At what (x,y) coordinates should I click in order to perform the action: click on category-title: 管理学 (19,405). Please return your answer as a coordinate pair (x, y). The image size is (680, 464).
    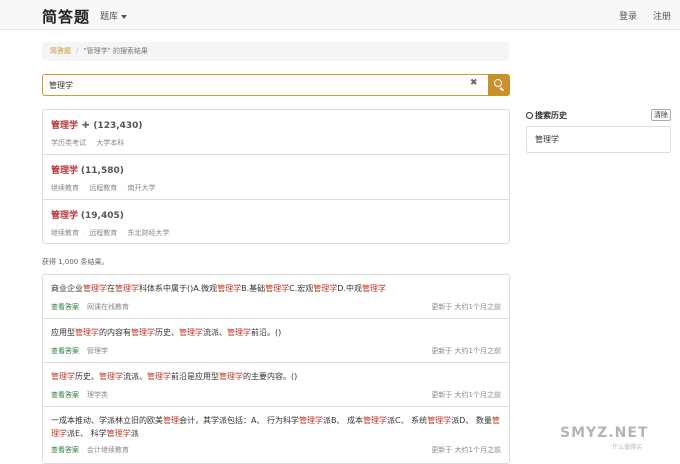
    Looking at the image, I should click on (87, 214).